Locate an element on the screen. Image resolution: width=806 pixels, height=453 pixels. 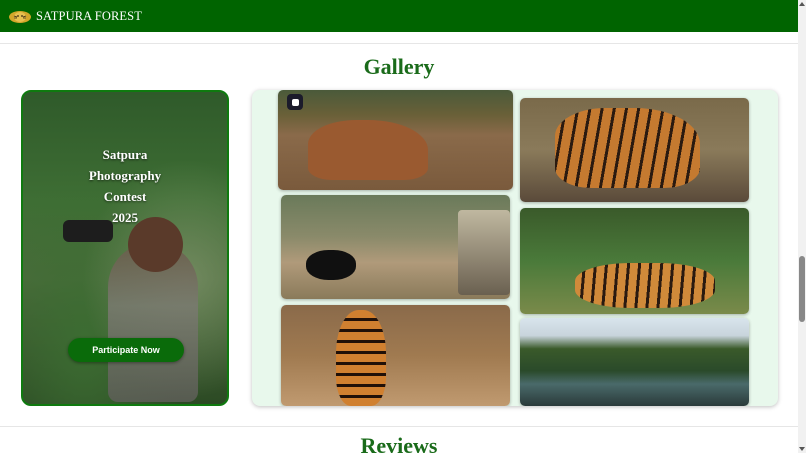
gallery-photo-deer is located at coordinates (395, 140).